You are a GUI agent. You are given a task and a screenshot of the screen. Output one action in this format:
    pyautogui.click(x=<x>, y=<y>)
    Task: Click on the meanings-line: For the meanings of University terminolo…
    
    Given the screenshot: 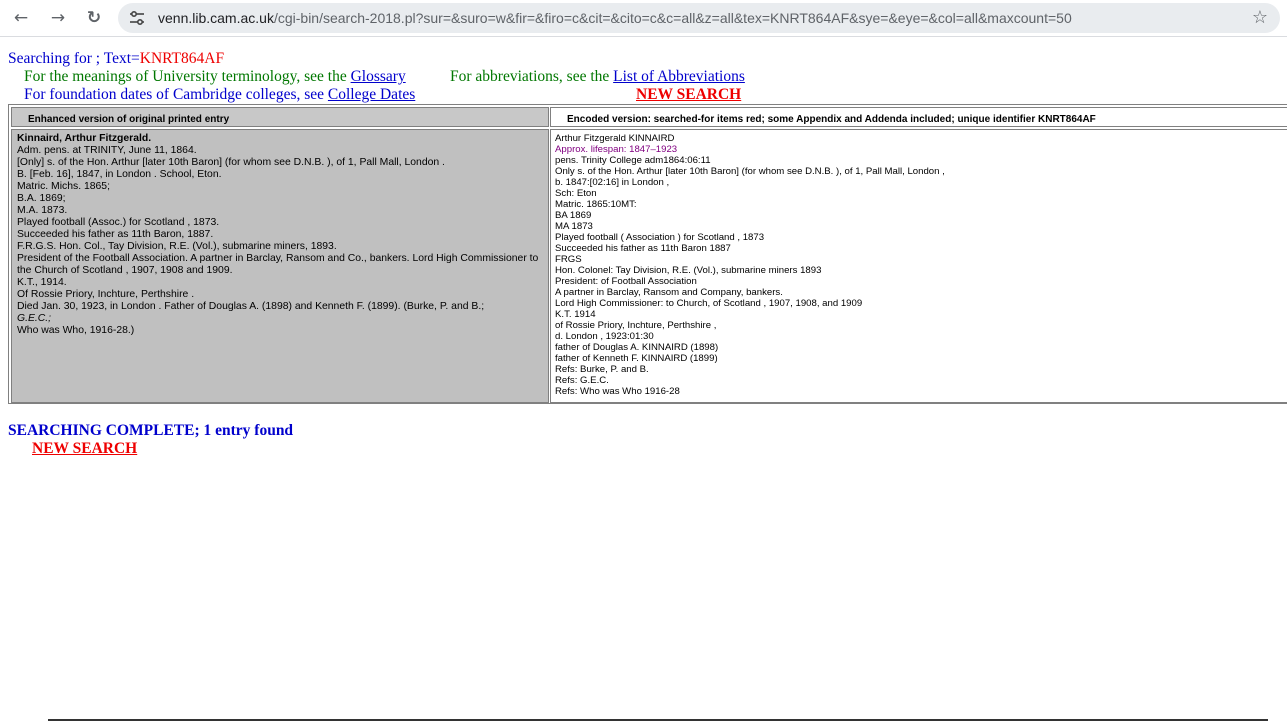 What is the action you would take?
    pyautogui.click(x=215, y=77)
    